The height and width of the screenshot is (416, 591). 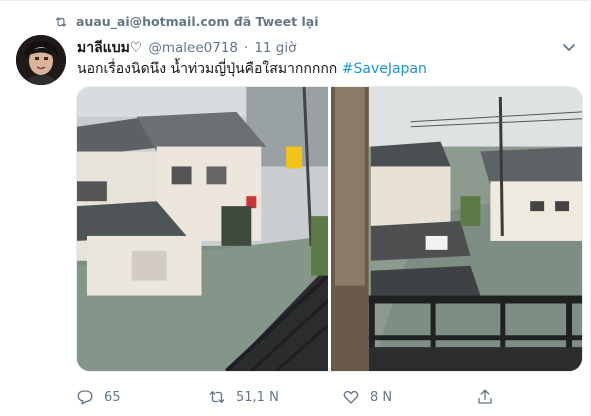 I want to click on retweet-button: 51,1 N, so click(x=243, y=397).